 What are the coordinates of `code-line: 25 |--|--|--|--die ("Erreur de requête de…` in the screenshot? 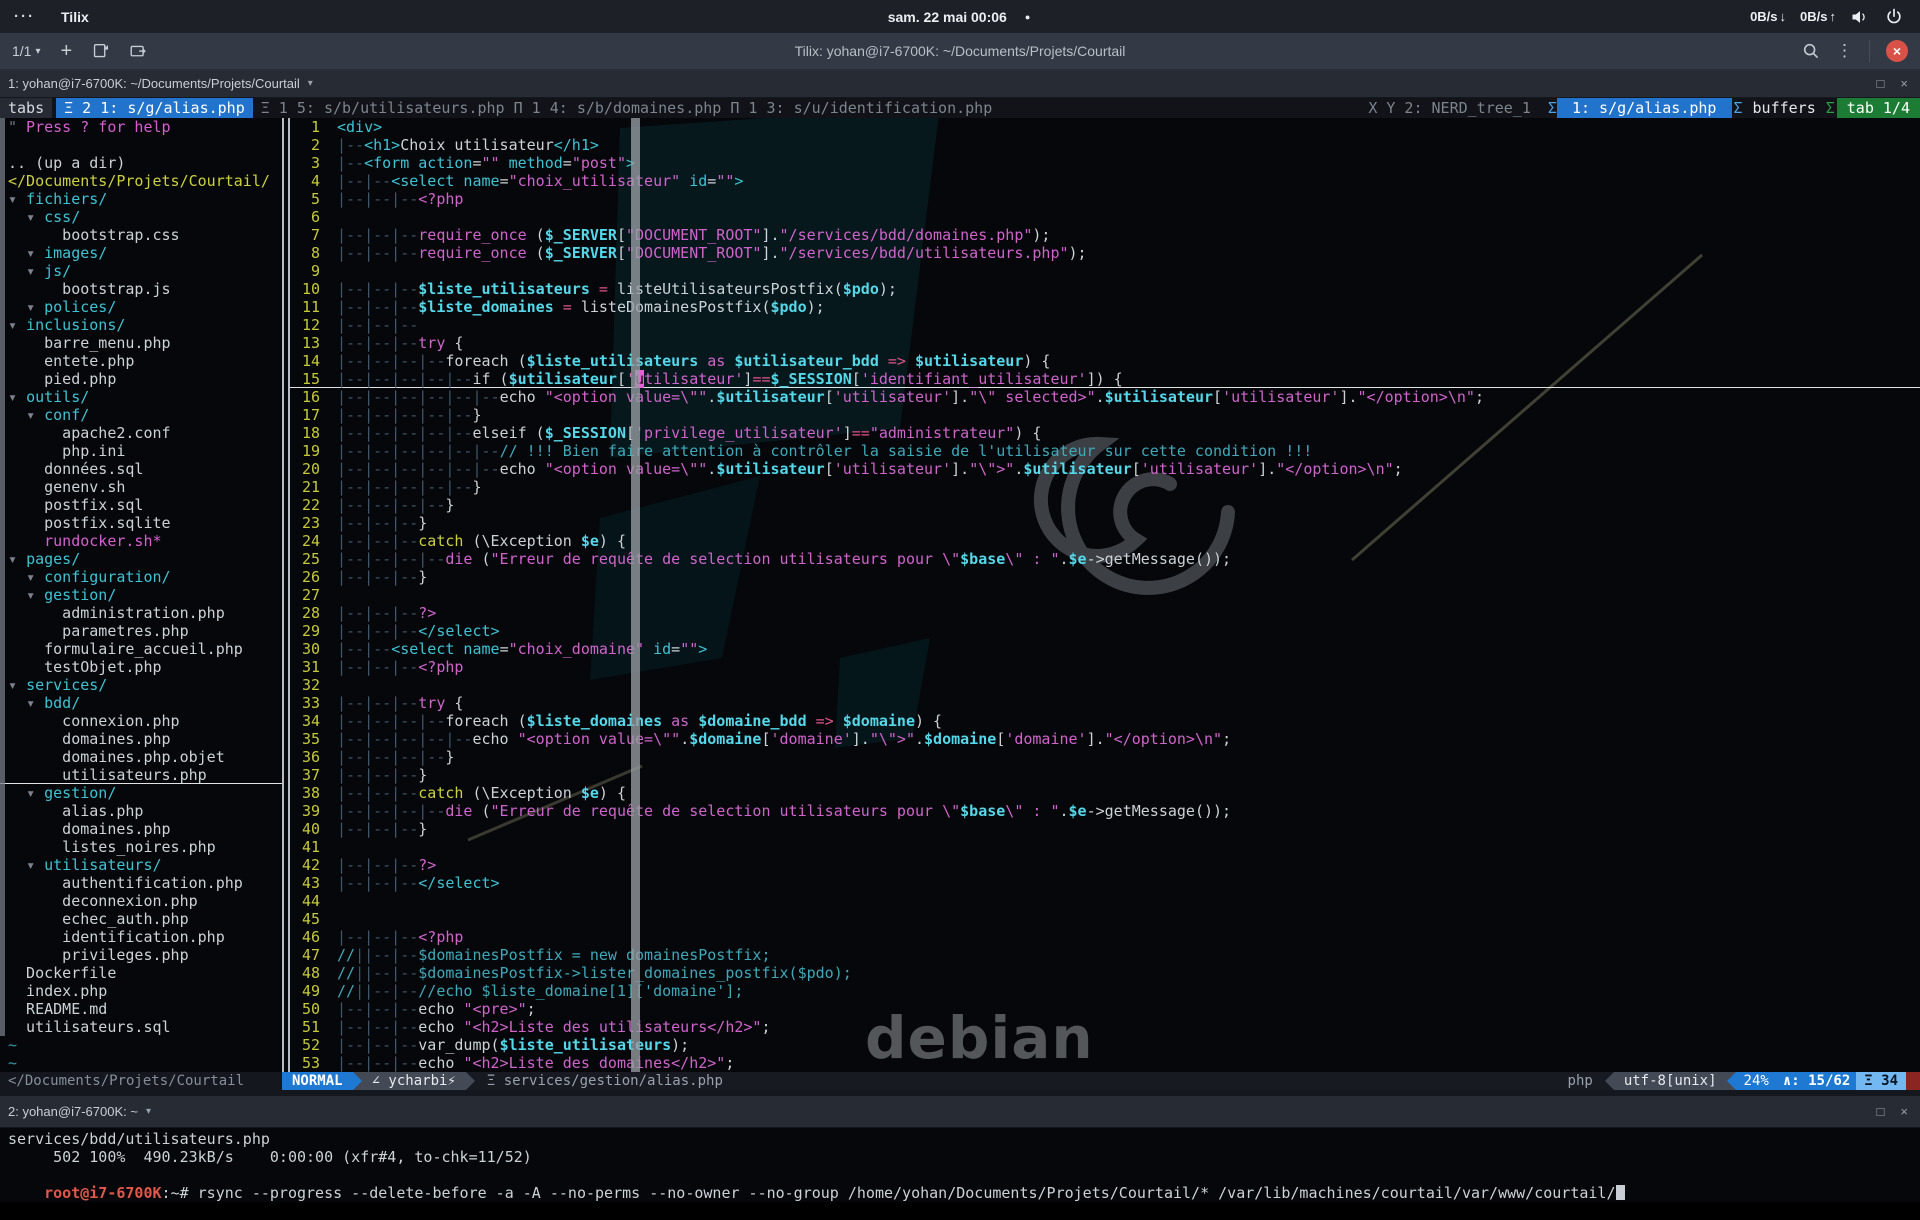 It's located at (1105, 559).